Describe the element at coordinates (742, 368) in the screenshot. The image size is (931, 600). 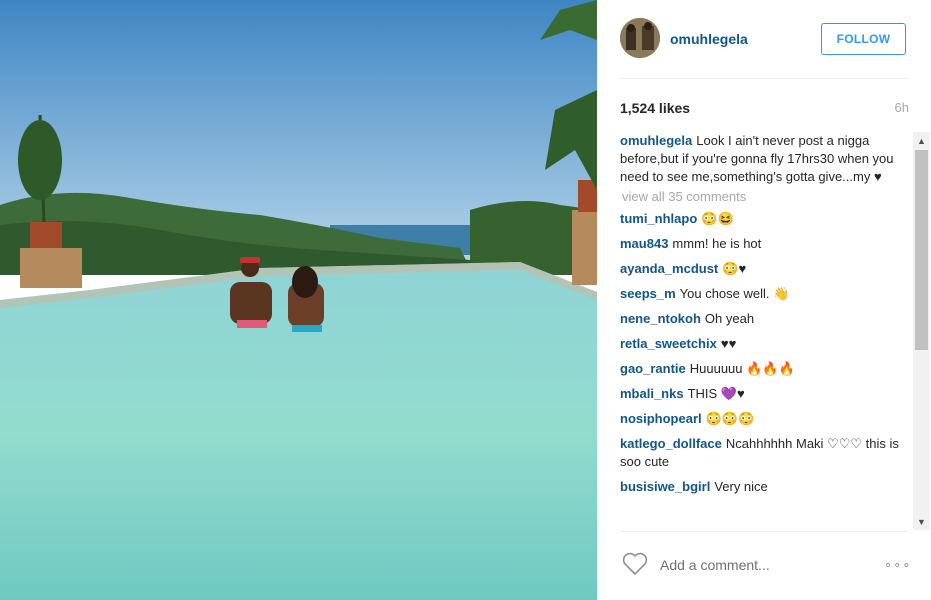
I see `comment-text: Huuuuuu 🔥🔥🔥` at that location.